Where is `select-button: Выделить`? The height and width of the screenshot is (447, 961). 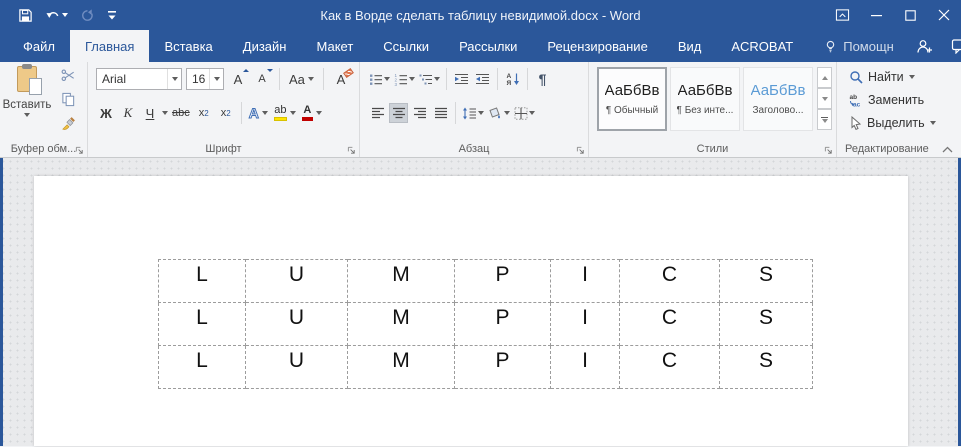
select-button: Выделить is located at coordinates (892, 122).